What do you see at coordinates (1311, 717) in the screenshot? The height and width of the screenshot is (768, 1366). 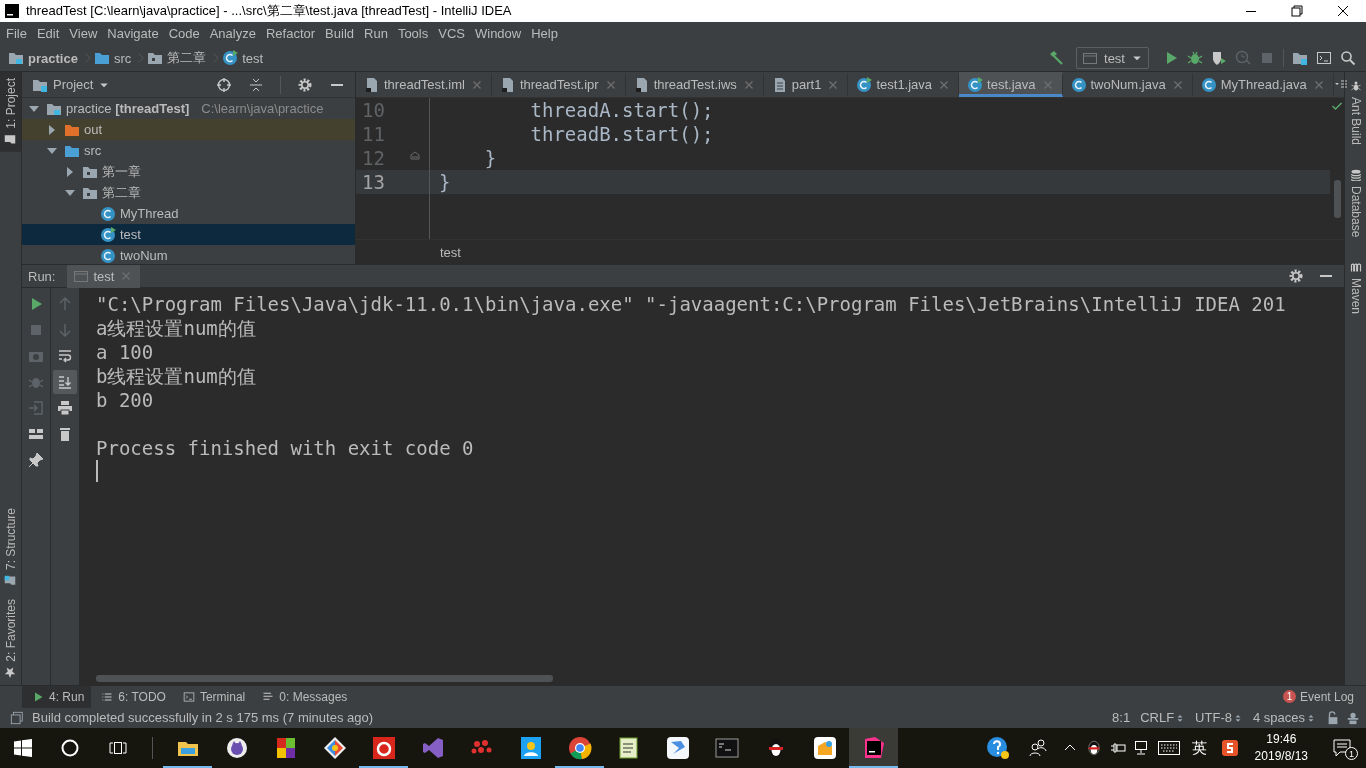 I see `up-down-arrows-icon` at bounding box center [1311, 717].